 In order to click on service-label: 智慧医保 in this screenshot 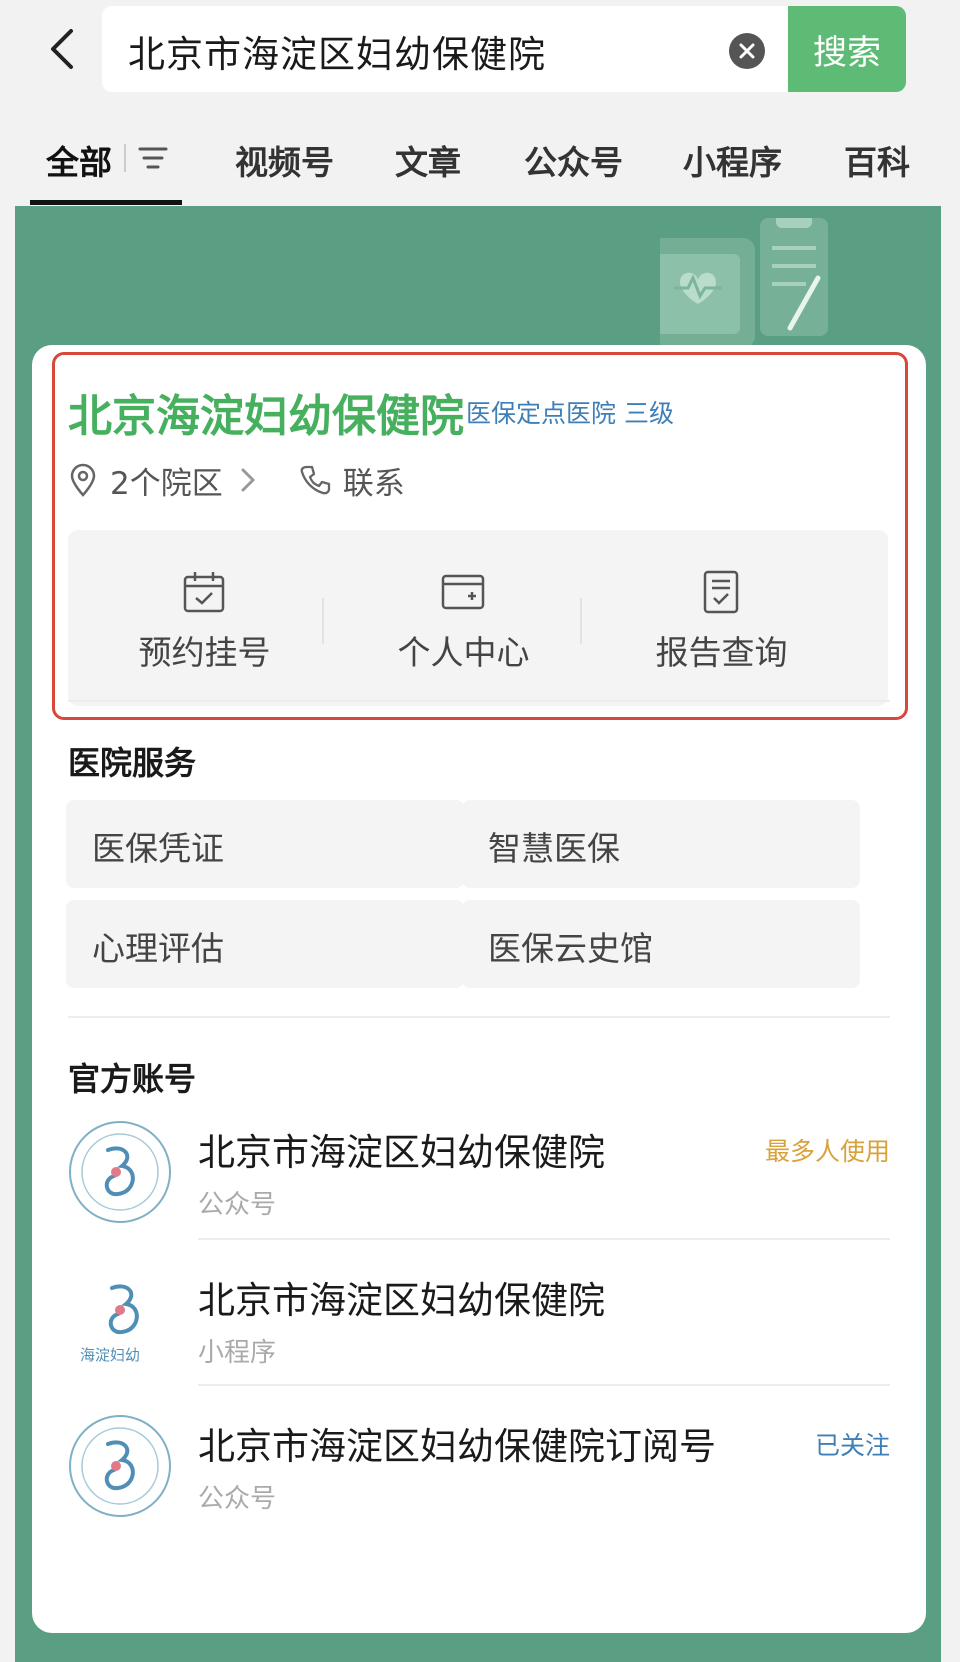, I will do `click(554, 848)`.